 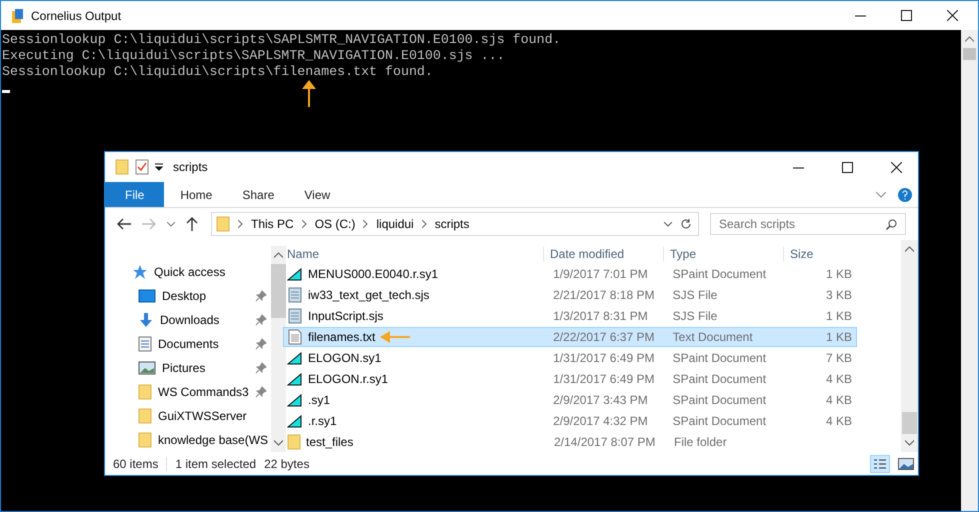 I want to click on nav-item: knowledge base(WS, so click(x=188, y=440).